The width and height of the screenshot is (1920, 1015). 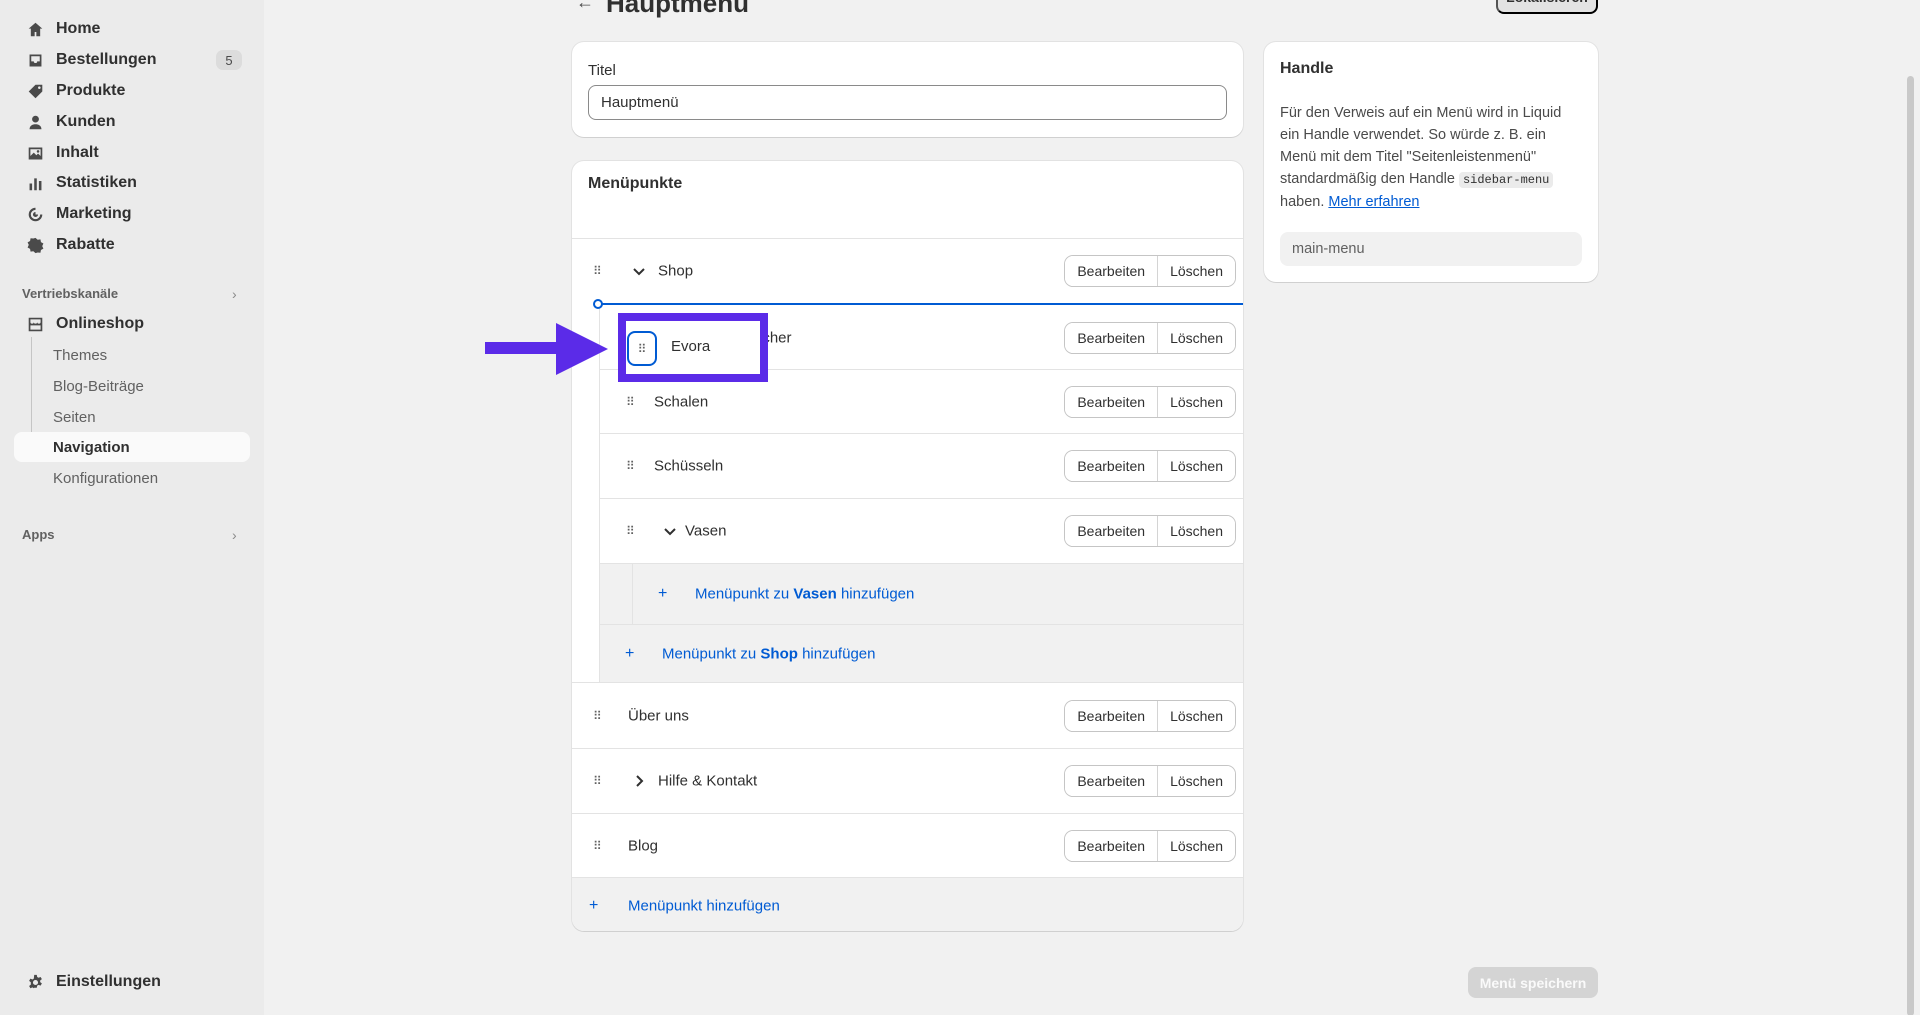 I want to click on add-to-shop-row: + Menüpunkt zu Shop hinzufügen, so click(x=921, y=653).